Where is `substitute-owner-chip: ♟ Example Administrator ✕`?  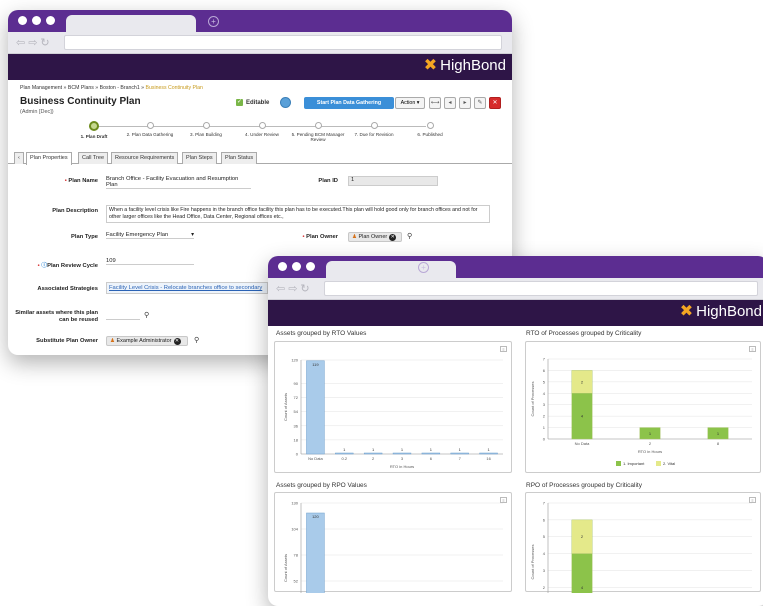 substitute-owner-chip: ♟ Example Administrator ✕ is located at coordinates (147, 341).